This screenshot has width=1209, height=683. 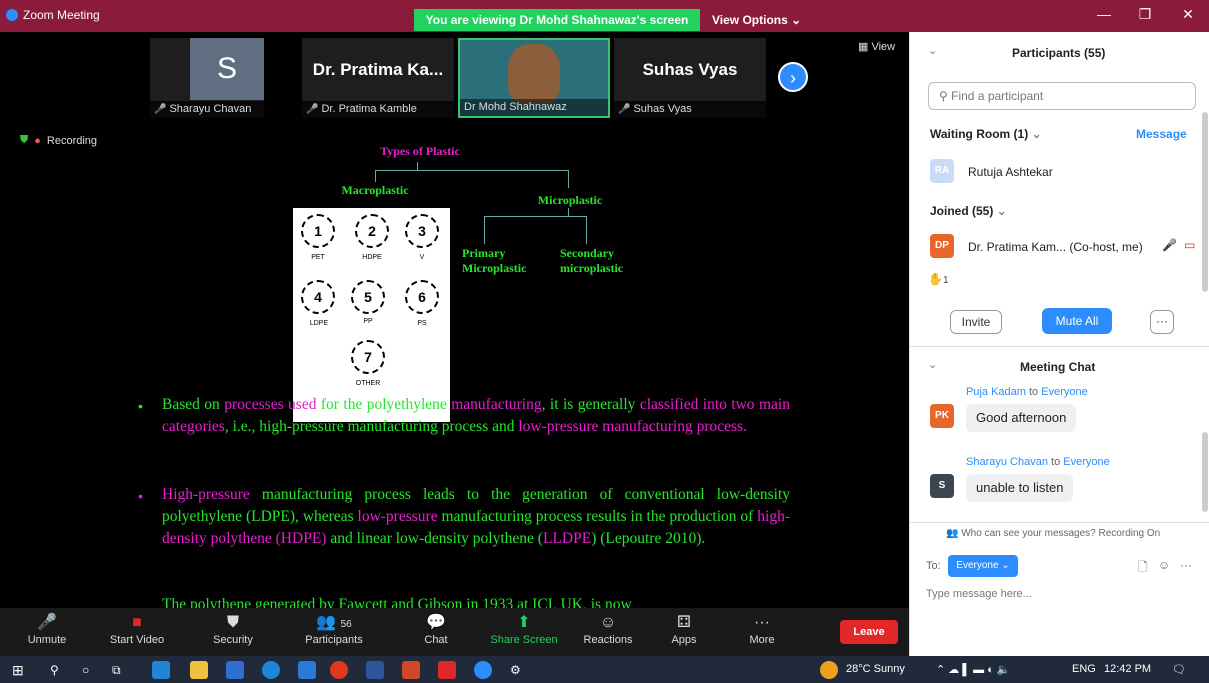 I want to click on speaker-video, so click(x=534, y=74).